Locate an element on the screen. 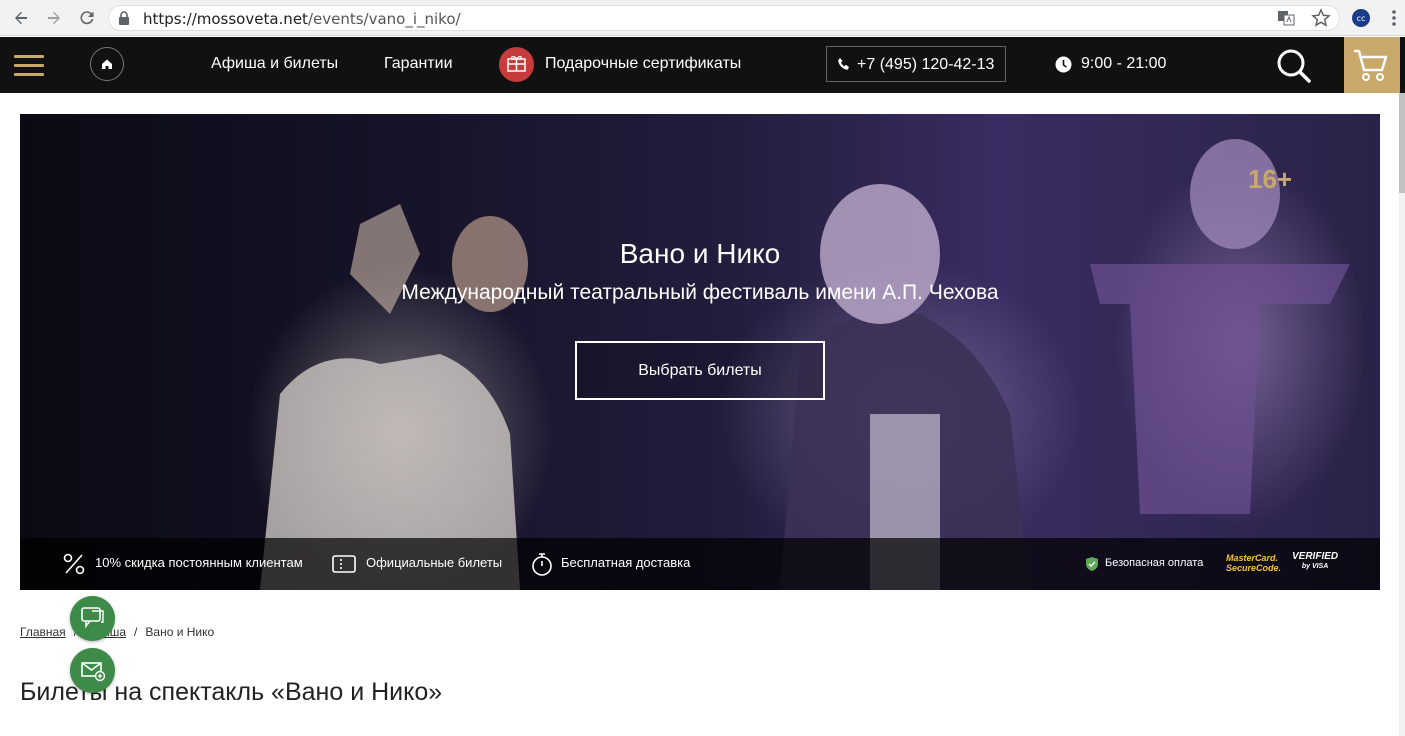 The width and height of the screenshot is (1405, 736). home-button is located at coordinates (107, 64).